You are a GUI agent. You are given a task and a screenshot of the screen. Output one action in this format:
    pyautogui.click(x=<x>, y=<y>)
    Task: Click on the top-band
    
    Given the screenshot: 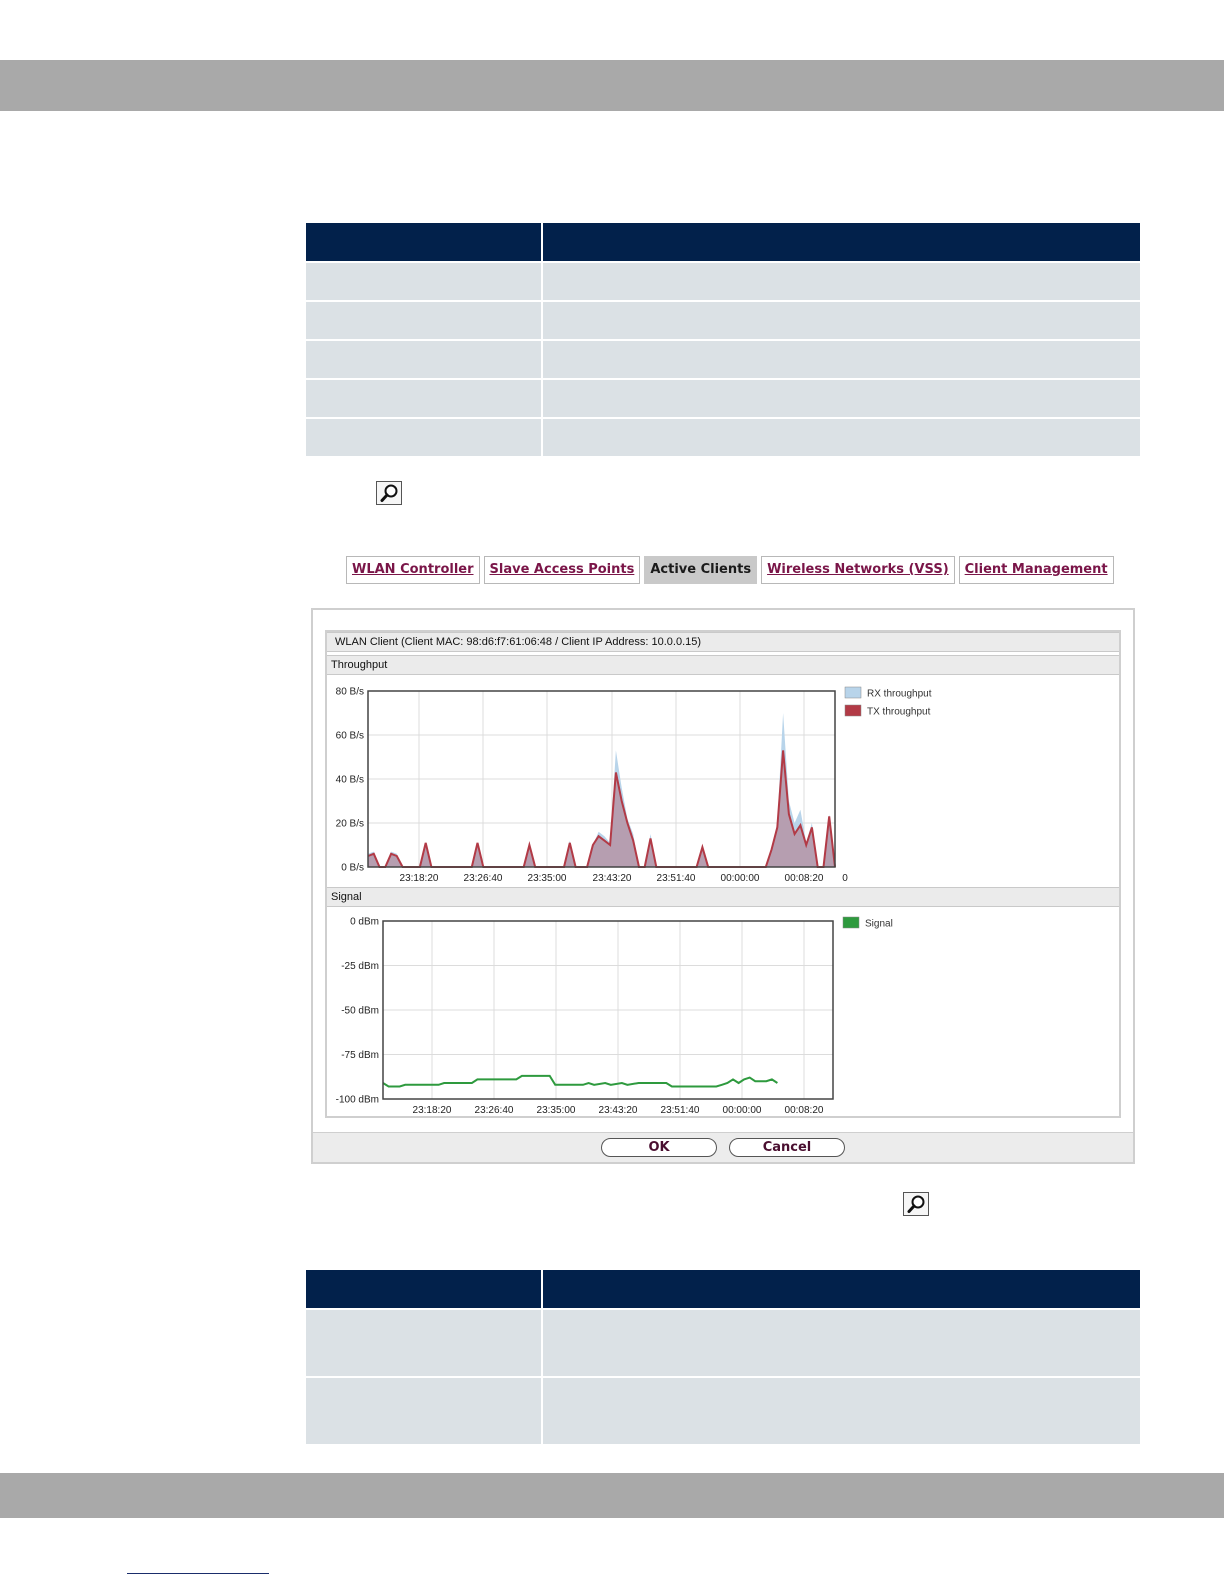 What is the action you would take?
    pyautogui.click(x=612, y=85)
    